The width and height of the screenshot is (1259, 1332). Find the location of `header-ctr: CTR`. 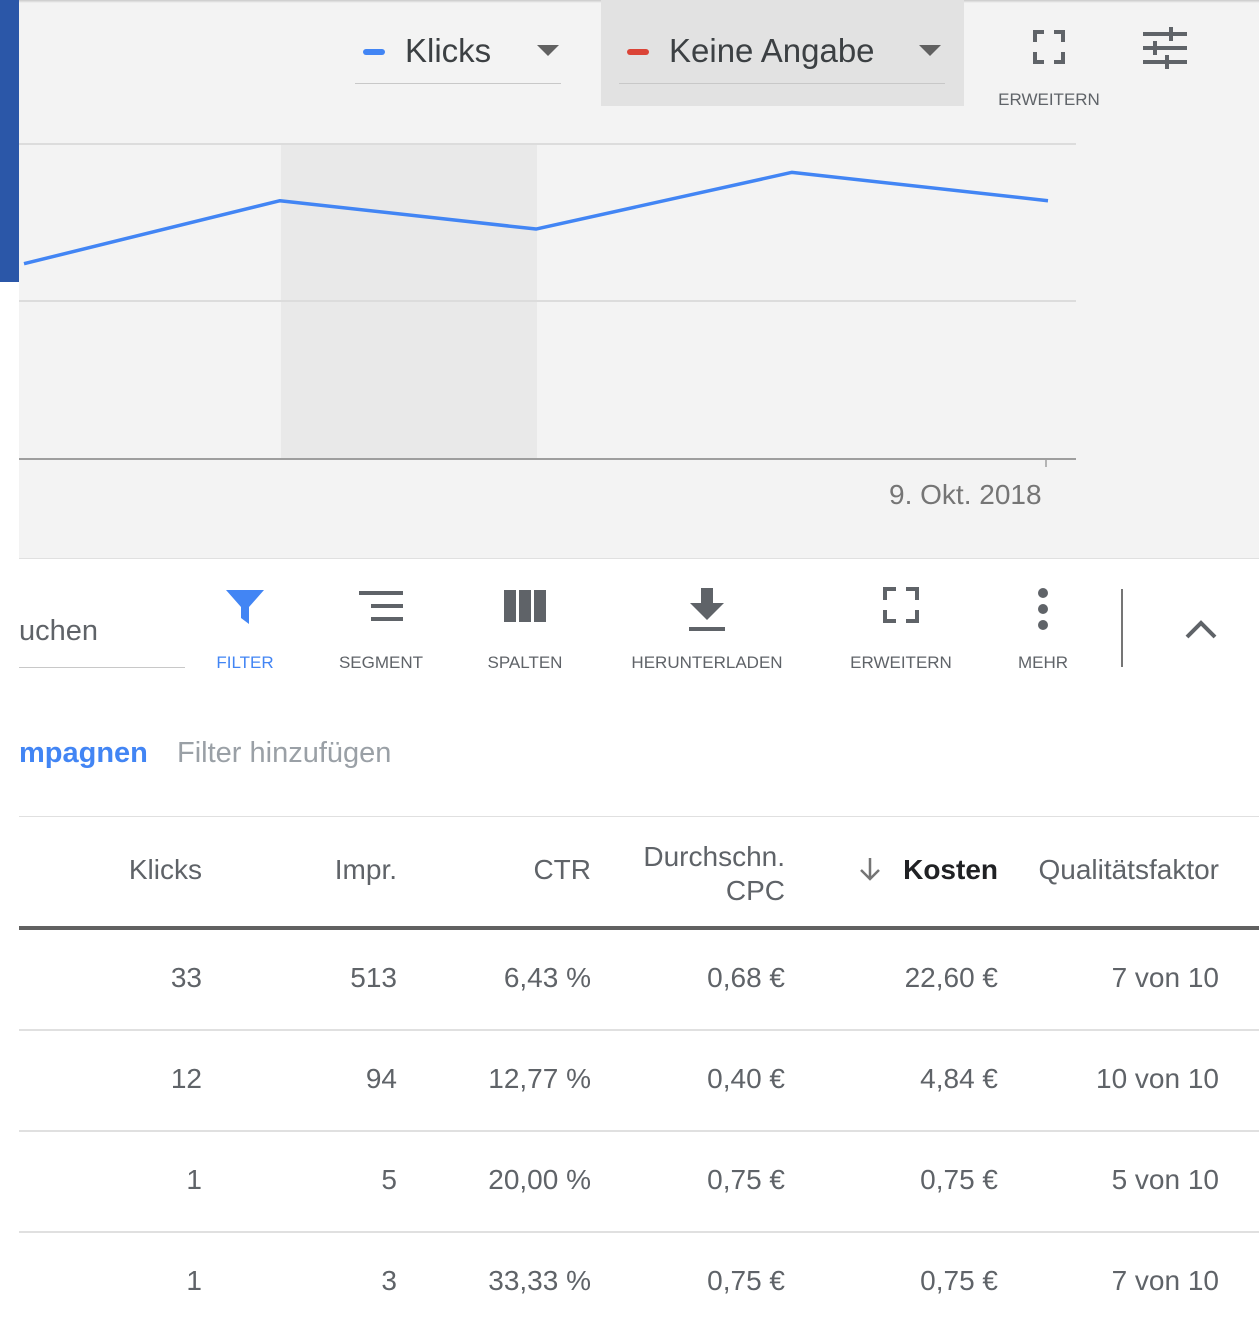

header-ctr: CTR is located at coordinates (562, 870).